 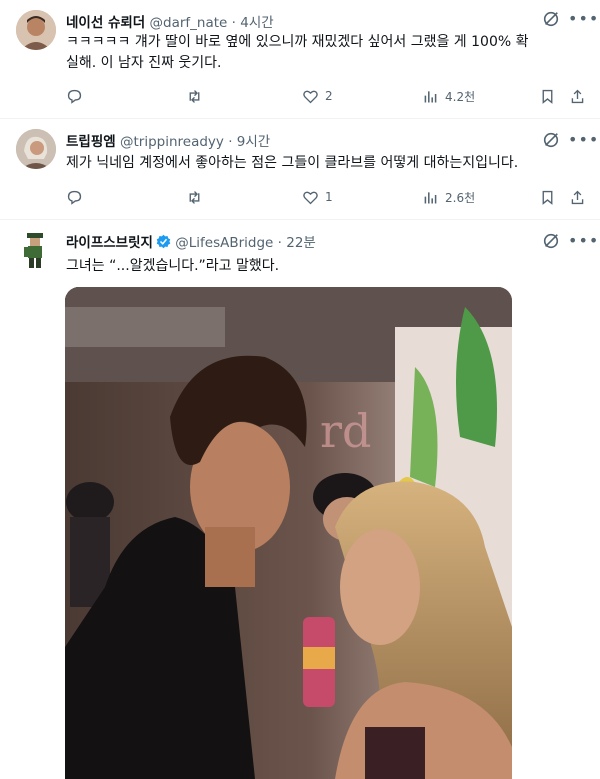 I want to click on tweet-header: 라이프스브릿지 @LifesABridge · 22분, so click(x=191, y=241).